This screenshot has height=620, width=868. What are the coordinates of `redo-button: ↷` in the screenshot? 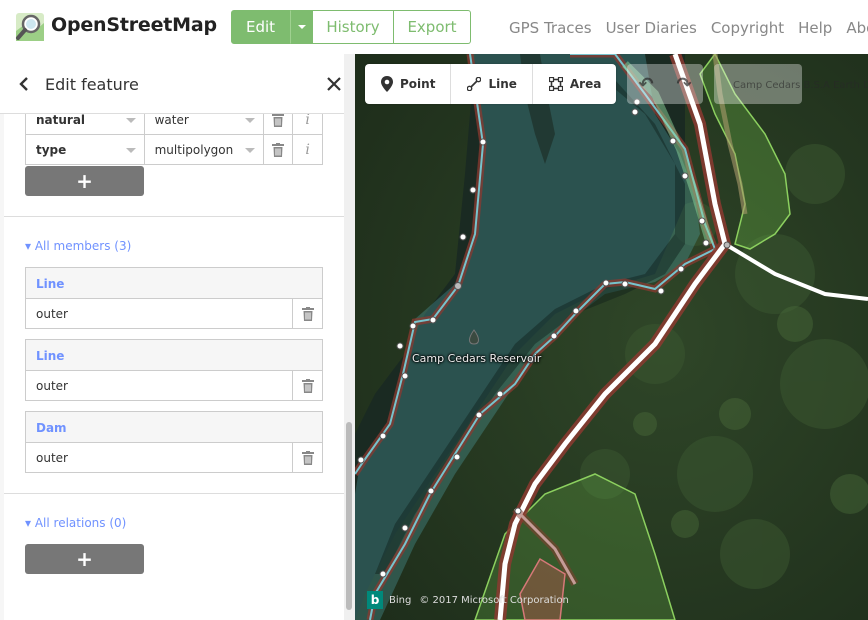 It's located at (684, 84).